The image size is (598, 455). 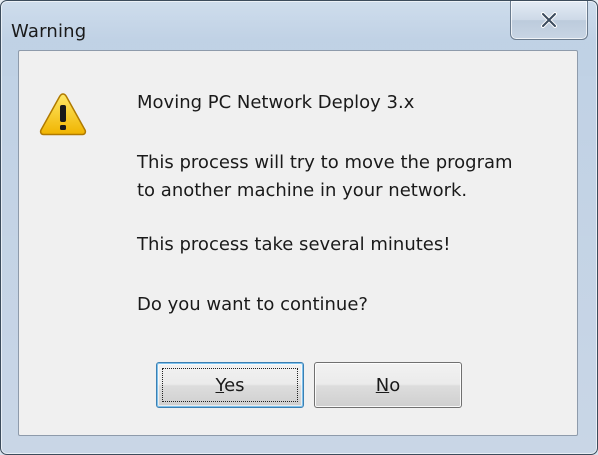 I want to click on message-line-3: This process take several minutes!, so click(x=294, y=244).